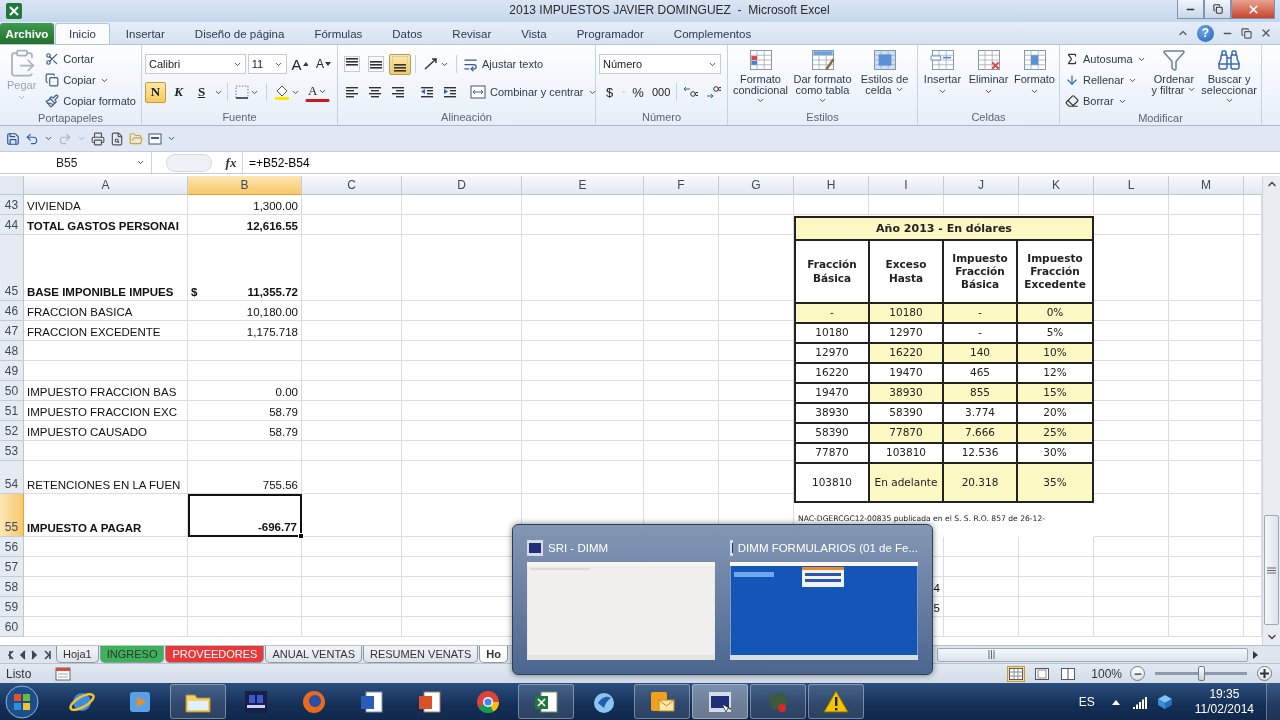 This screenshot has width=1280, height=720. What do you see at coordinates (323, 64) in the screenshot?
I see `shrink-font-button: A` at bounding box center [323, 64].